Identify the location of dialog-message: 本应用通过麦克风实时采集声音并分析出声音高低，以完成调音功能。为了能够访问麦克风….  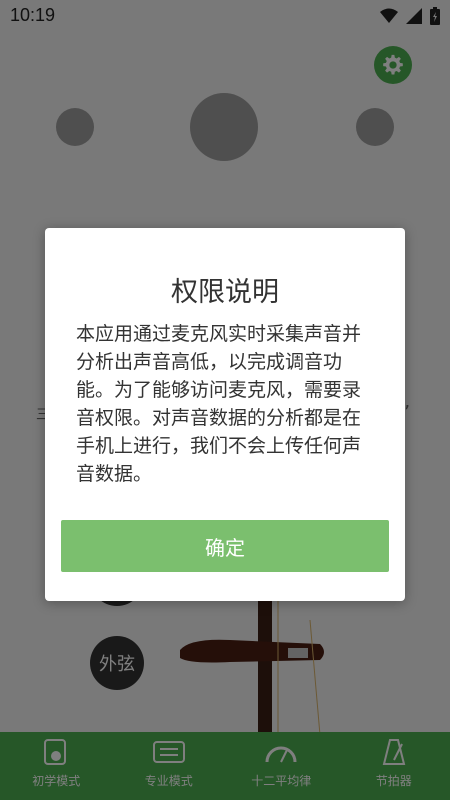
(219, 404).